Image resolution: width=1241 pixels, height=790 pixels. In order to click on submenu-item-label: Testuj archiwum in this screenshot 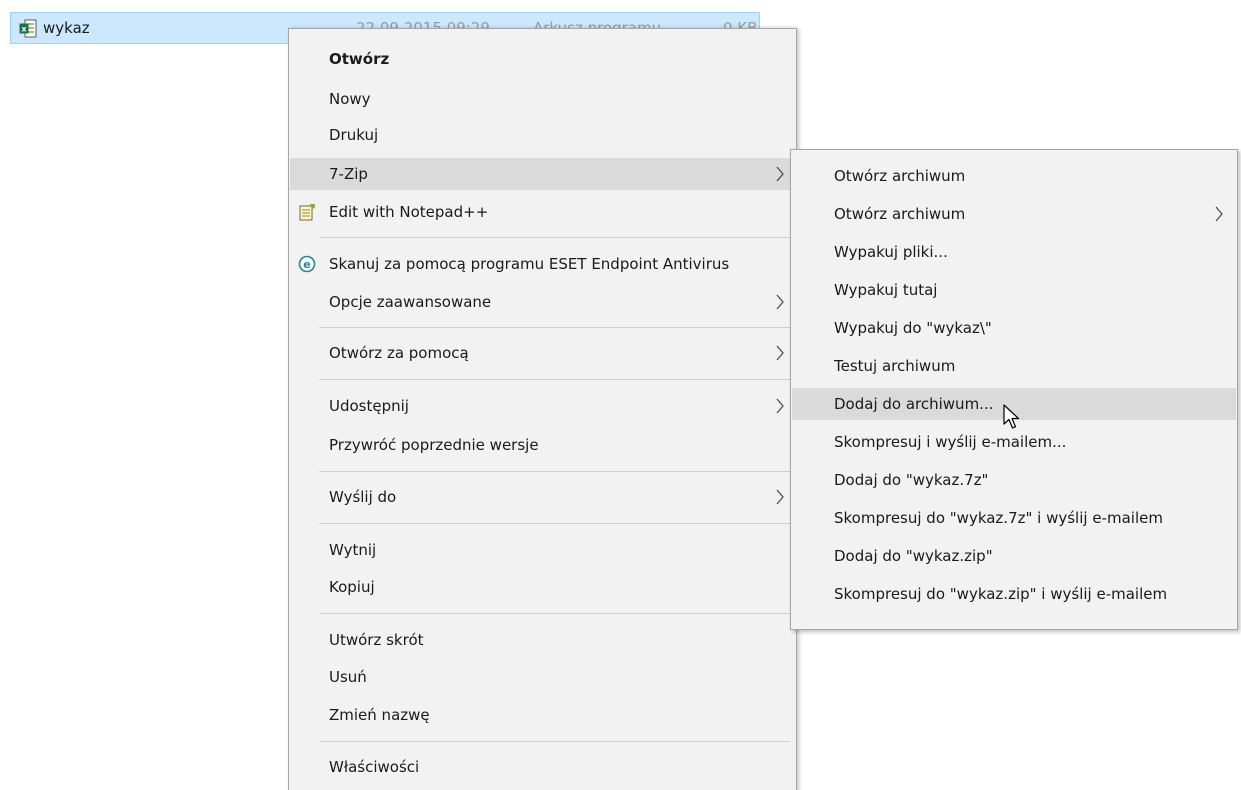, I will do `click(895, 366)`.